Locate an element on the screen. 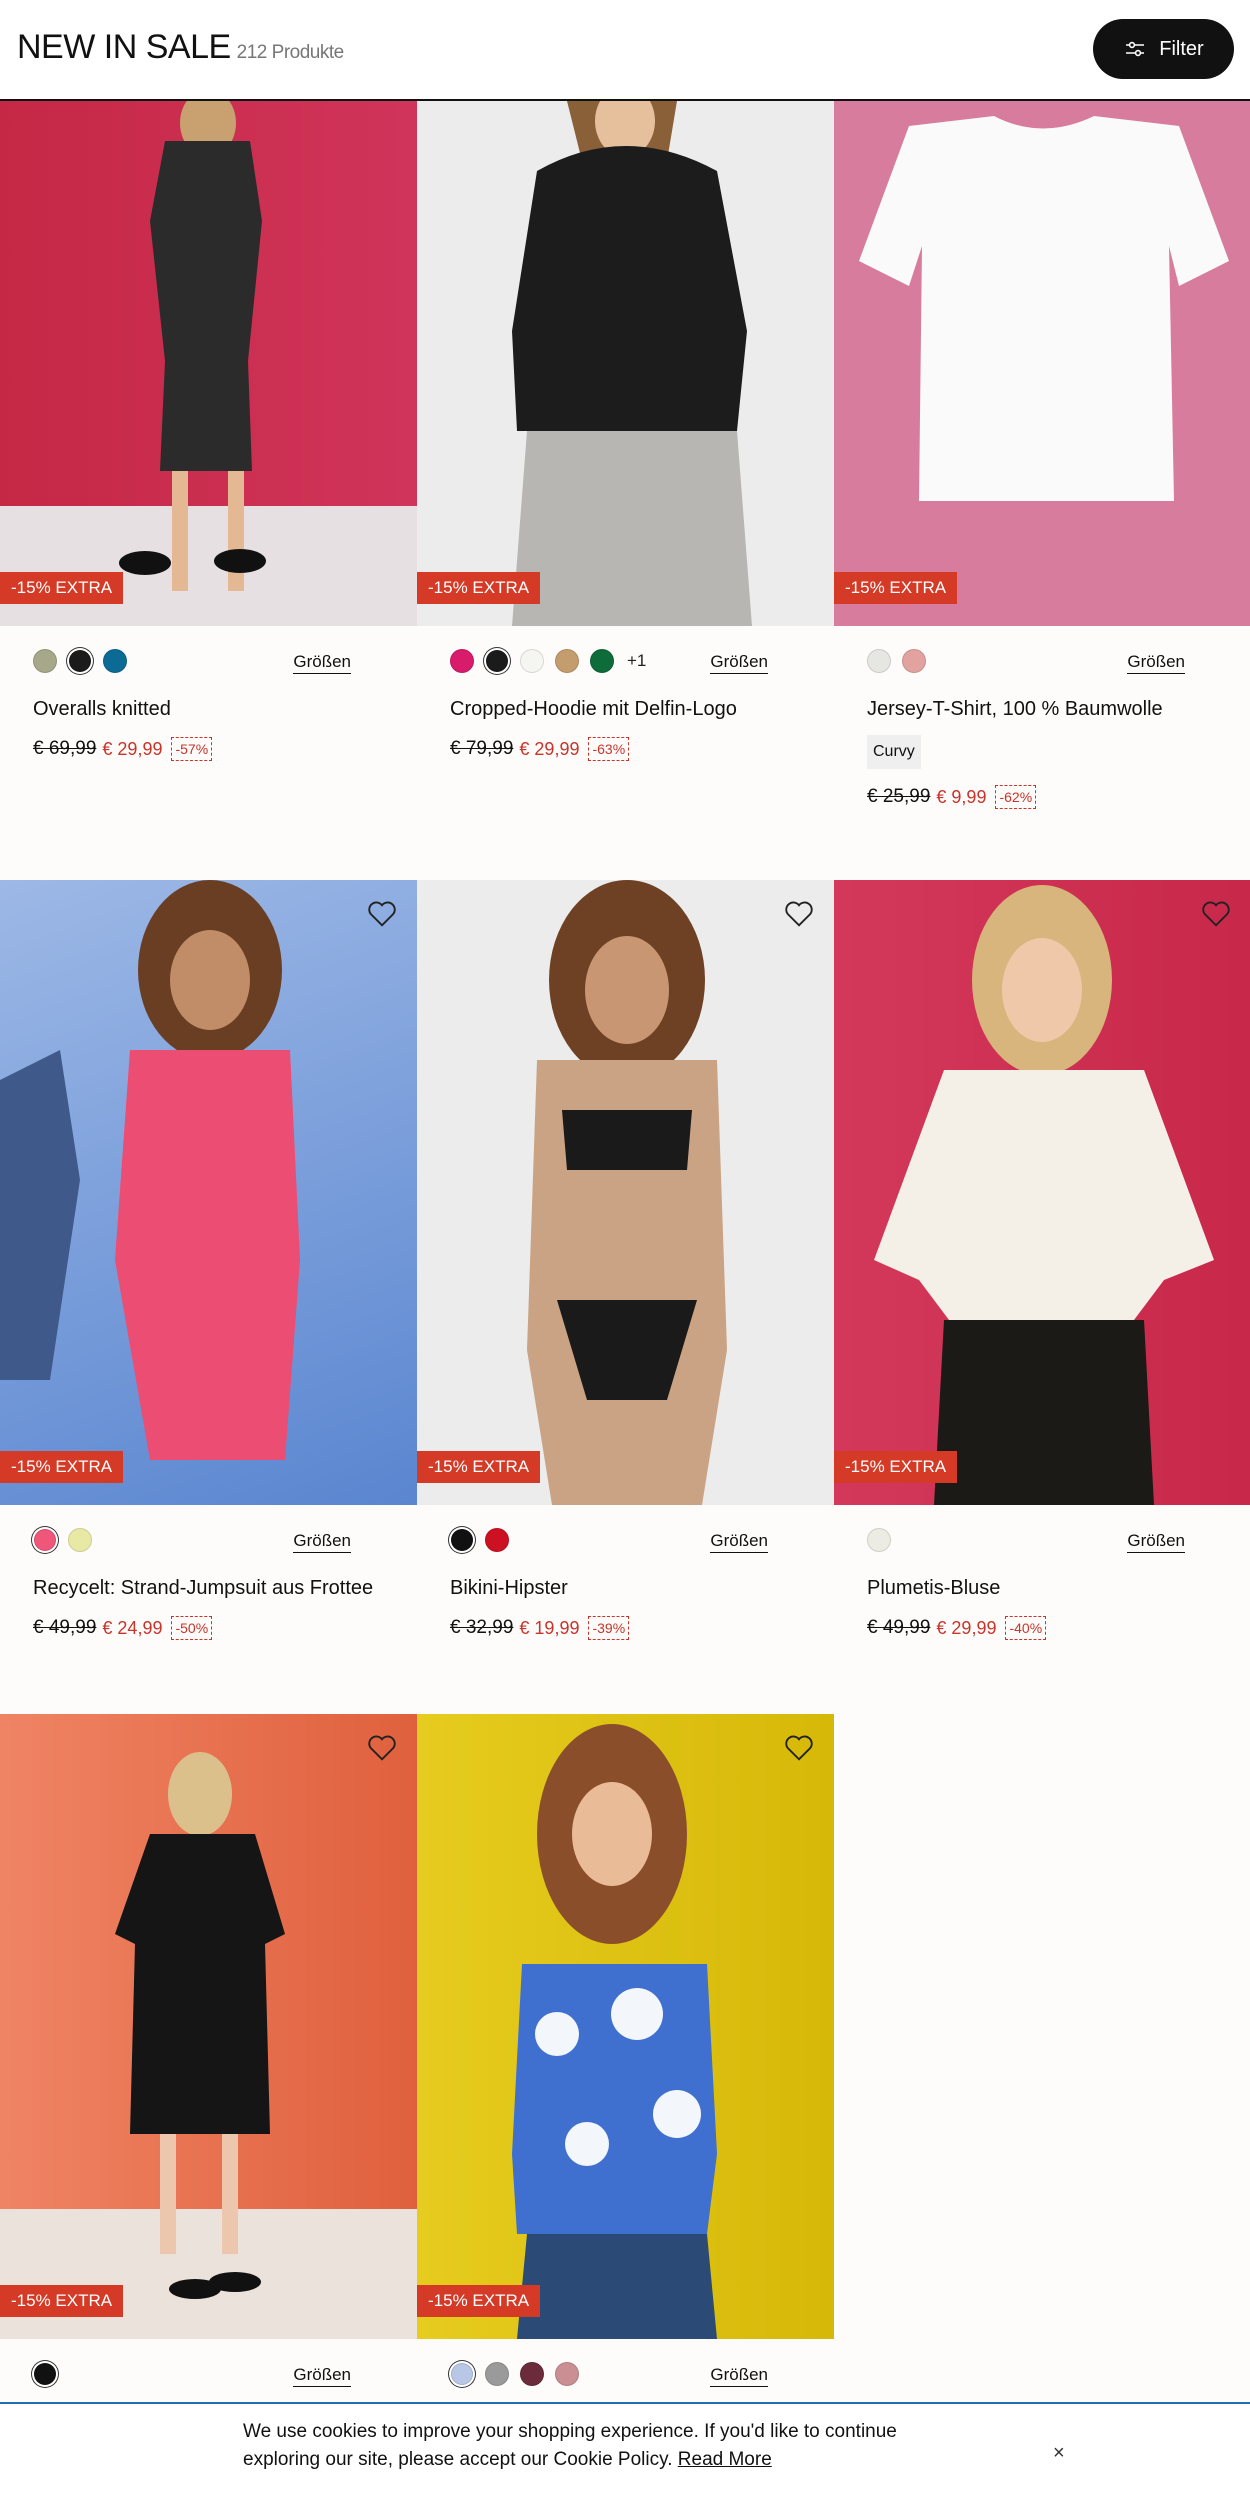 The image size is (1250, 2493). price-row: € 69,99 € 29,99 -57% is located at coordinates (225, 749).